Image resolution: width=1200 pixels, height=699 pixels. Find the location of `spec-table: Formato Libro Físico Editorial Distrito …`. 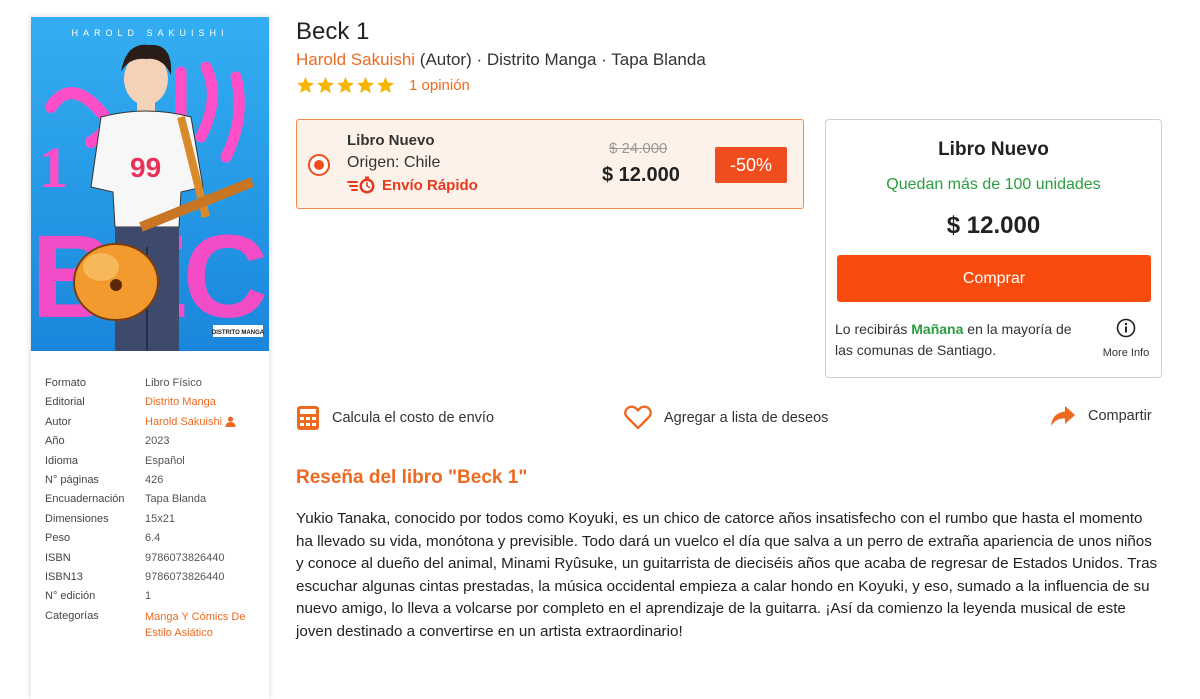

spec-table: Formato Libro Físico Editorial Distrito … is located at coordinates (152, 507).